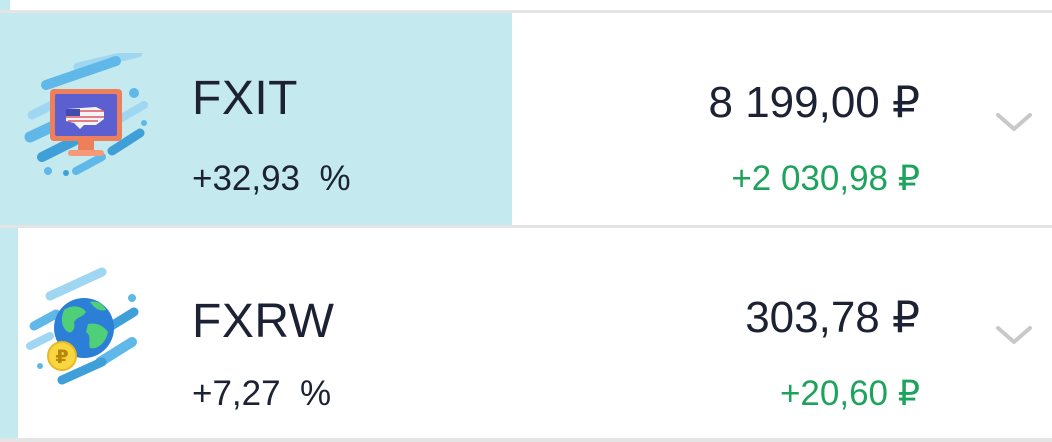 The image size is (1052, 442). What do you see at coordinates (825, 178) in the screenshot?
I see `profit-amount: +2 030,98 ₽` at bounding box center [825, 178].